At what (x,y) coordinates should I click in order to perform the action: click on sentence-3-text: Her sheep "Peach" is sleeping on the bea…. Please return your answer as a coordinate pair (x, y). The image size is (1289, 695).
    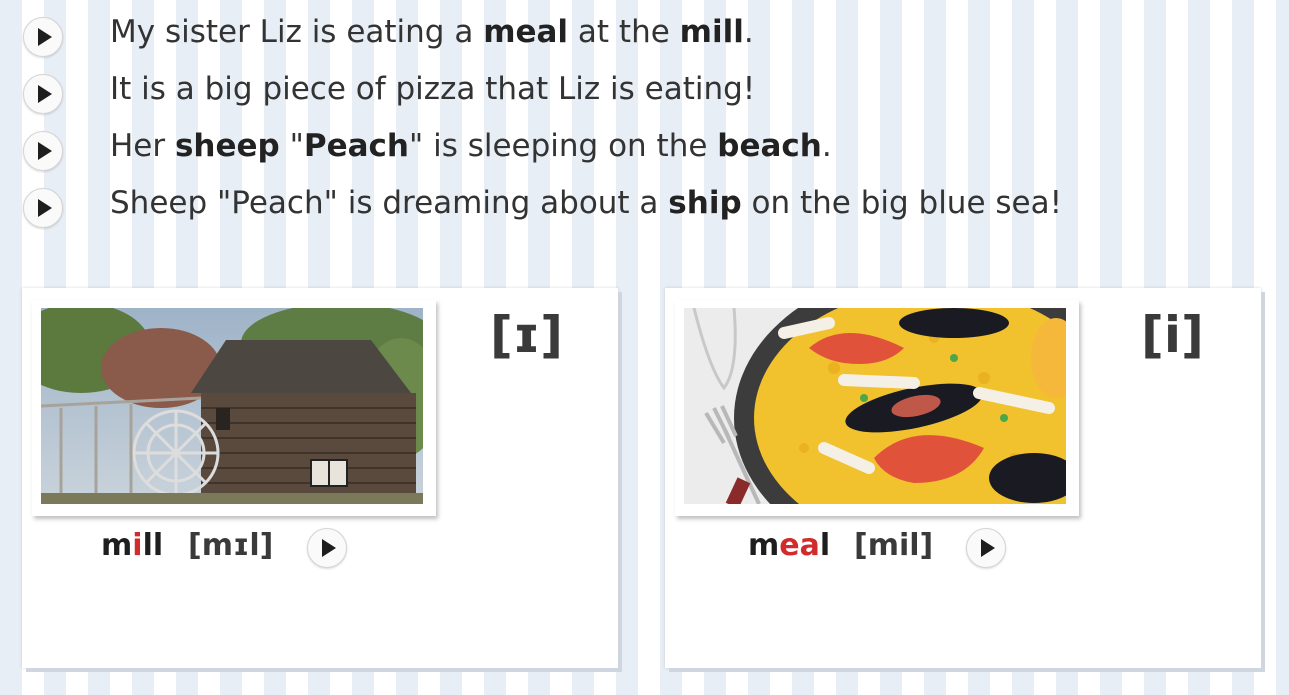
    Looking at the image, I should click on (471, 146).